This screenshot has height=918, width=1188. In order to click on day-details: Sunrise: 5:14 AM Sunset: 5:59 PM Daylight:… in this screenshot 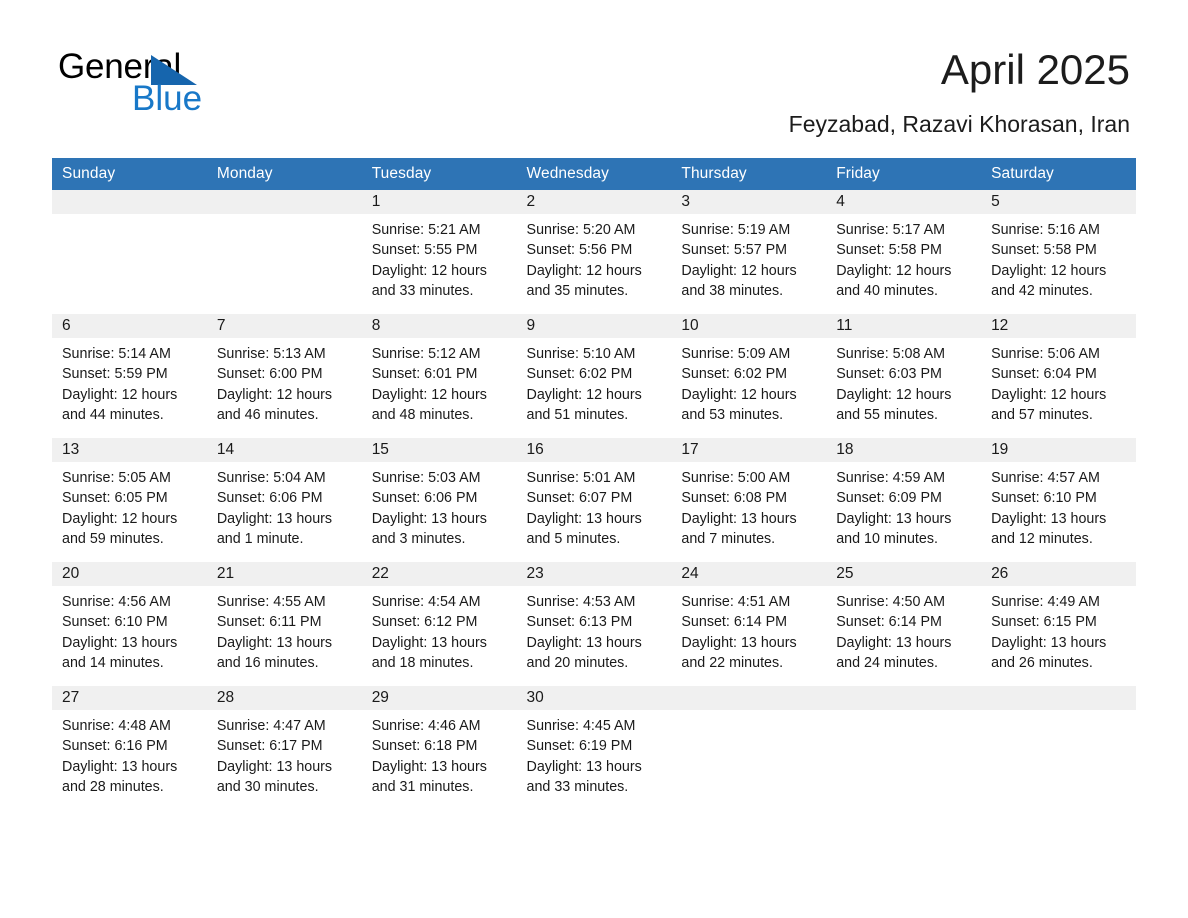, I will do `click(129, 381)`.